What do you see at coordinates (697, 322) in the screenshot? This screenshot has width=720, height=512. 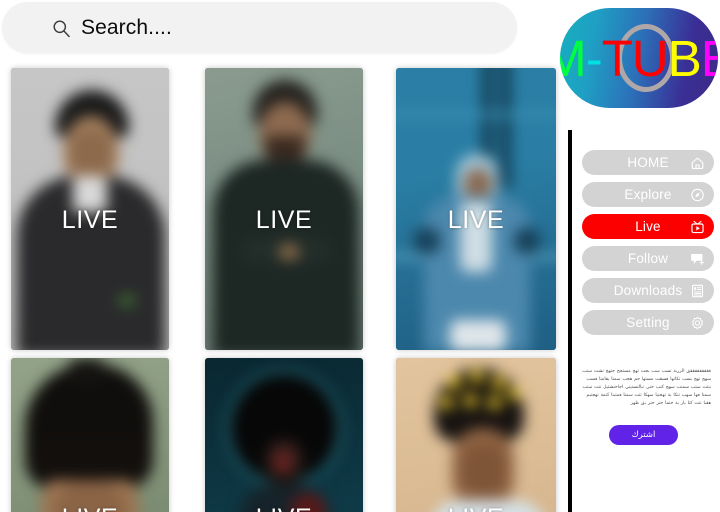 I see `gear-icon` at bounding box center [697, 322].